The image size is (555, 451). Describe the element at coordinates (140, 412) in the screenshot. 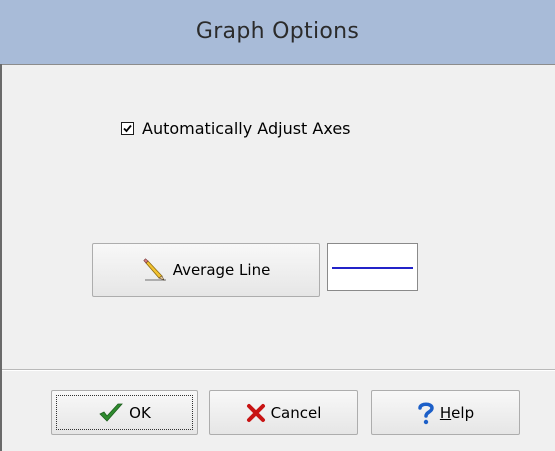

I see `ok-label: OK` at that location.